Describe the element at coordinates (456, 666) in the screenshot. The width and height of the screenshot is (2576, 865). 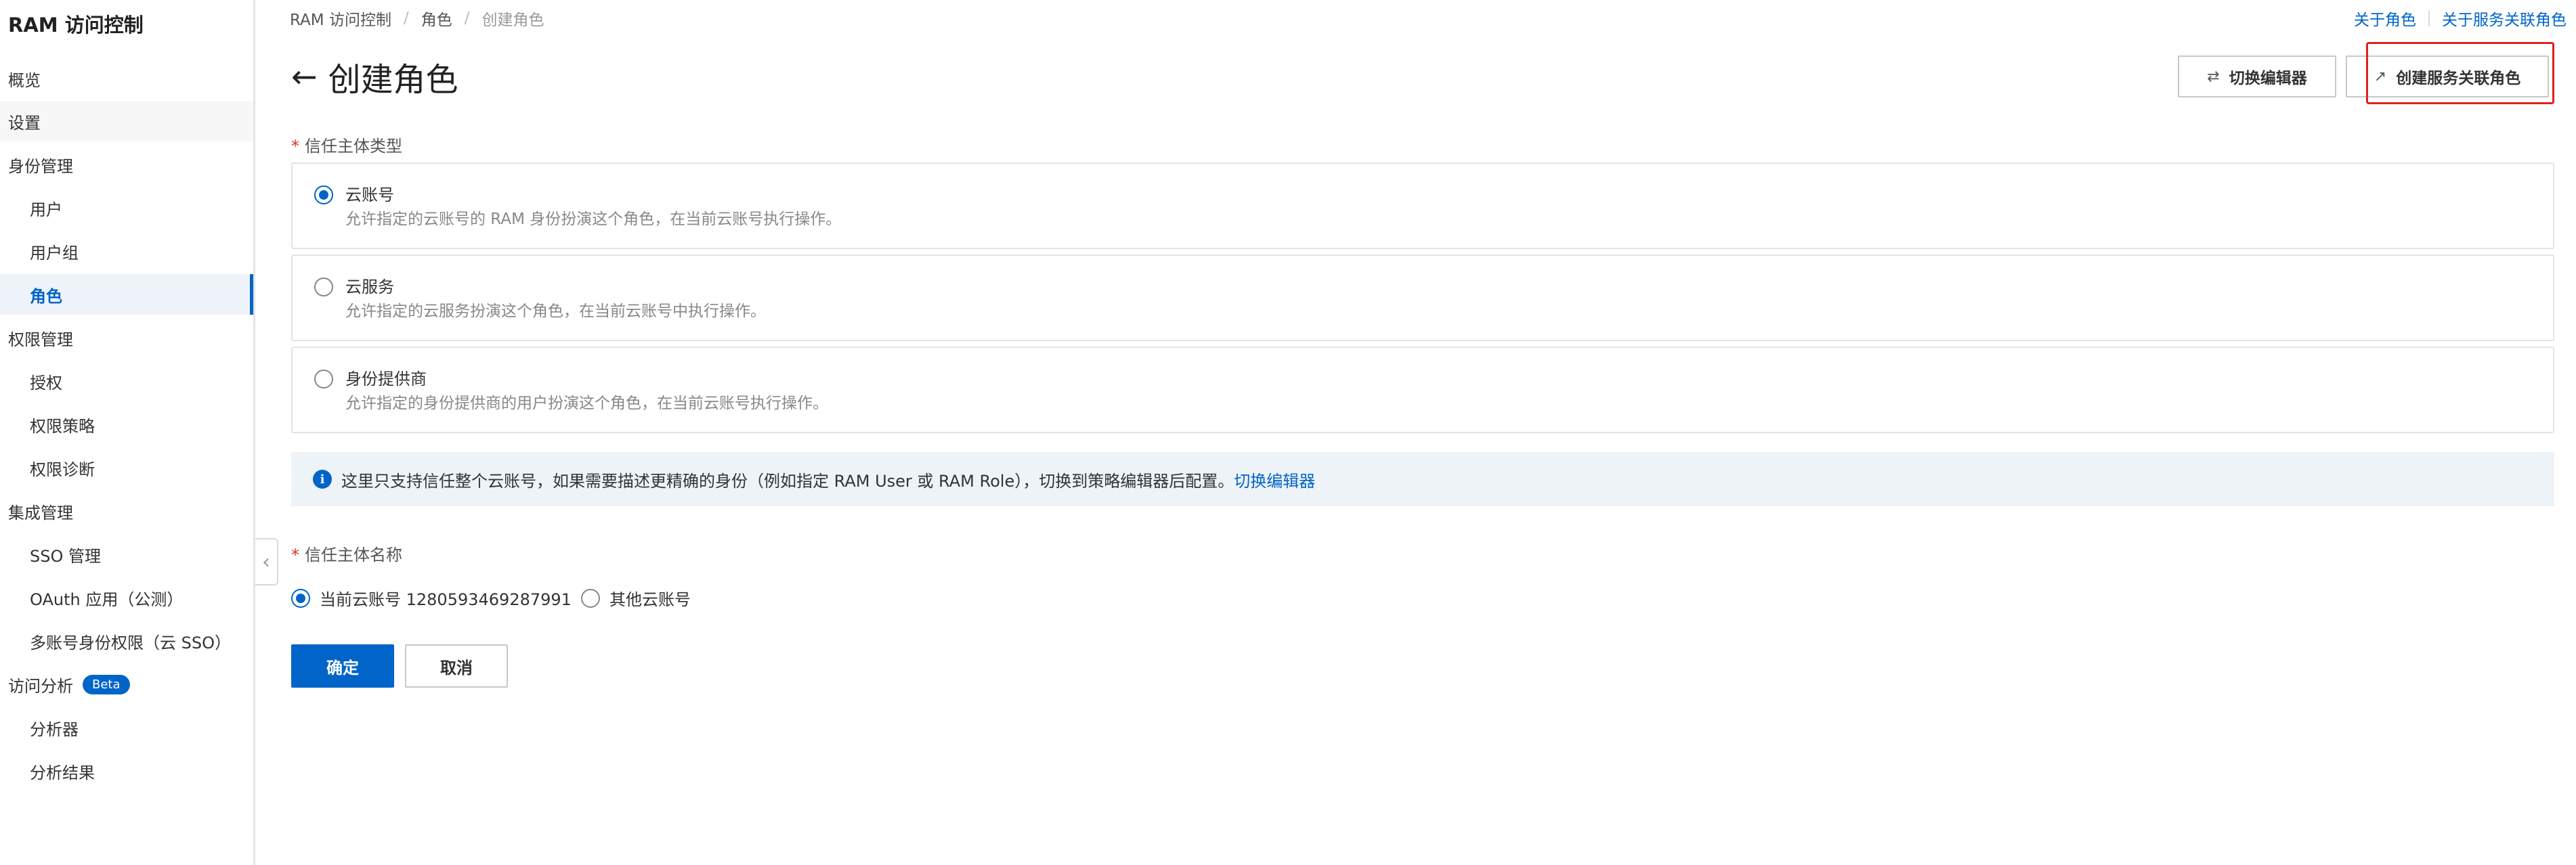
I see `cancel-button: 取消` at that location.